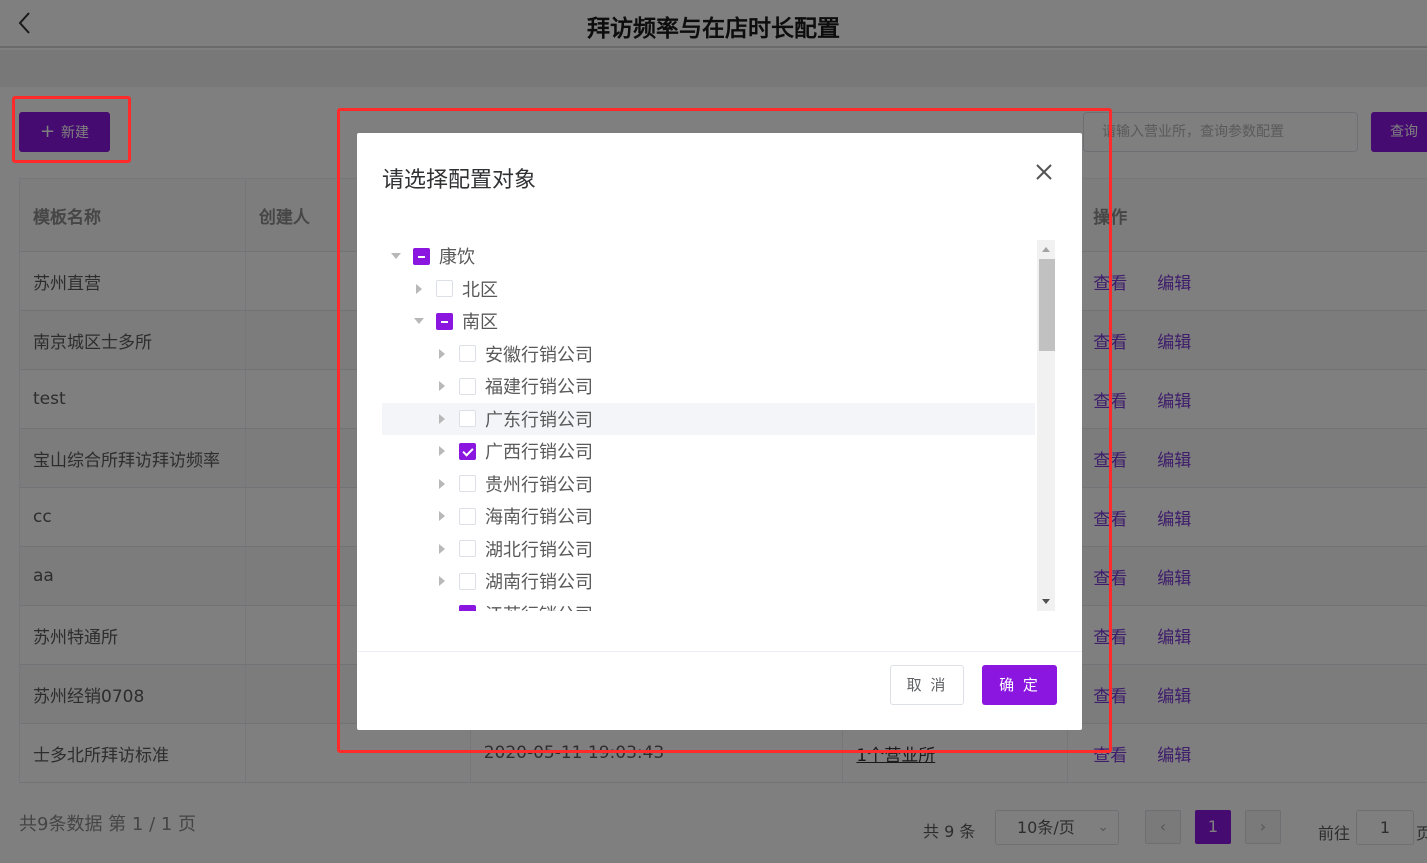  Describe the element at coordinates (708, 321) in the screenshot. I see `tree-node: 南区` at that location.